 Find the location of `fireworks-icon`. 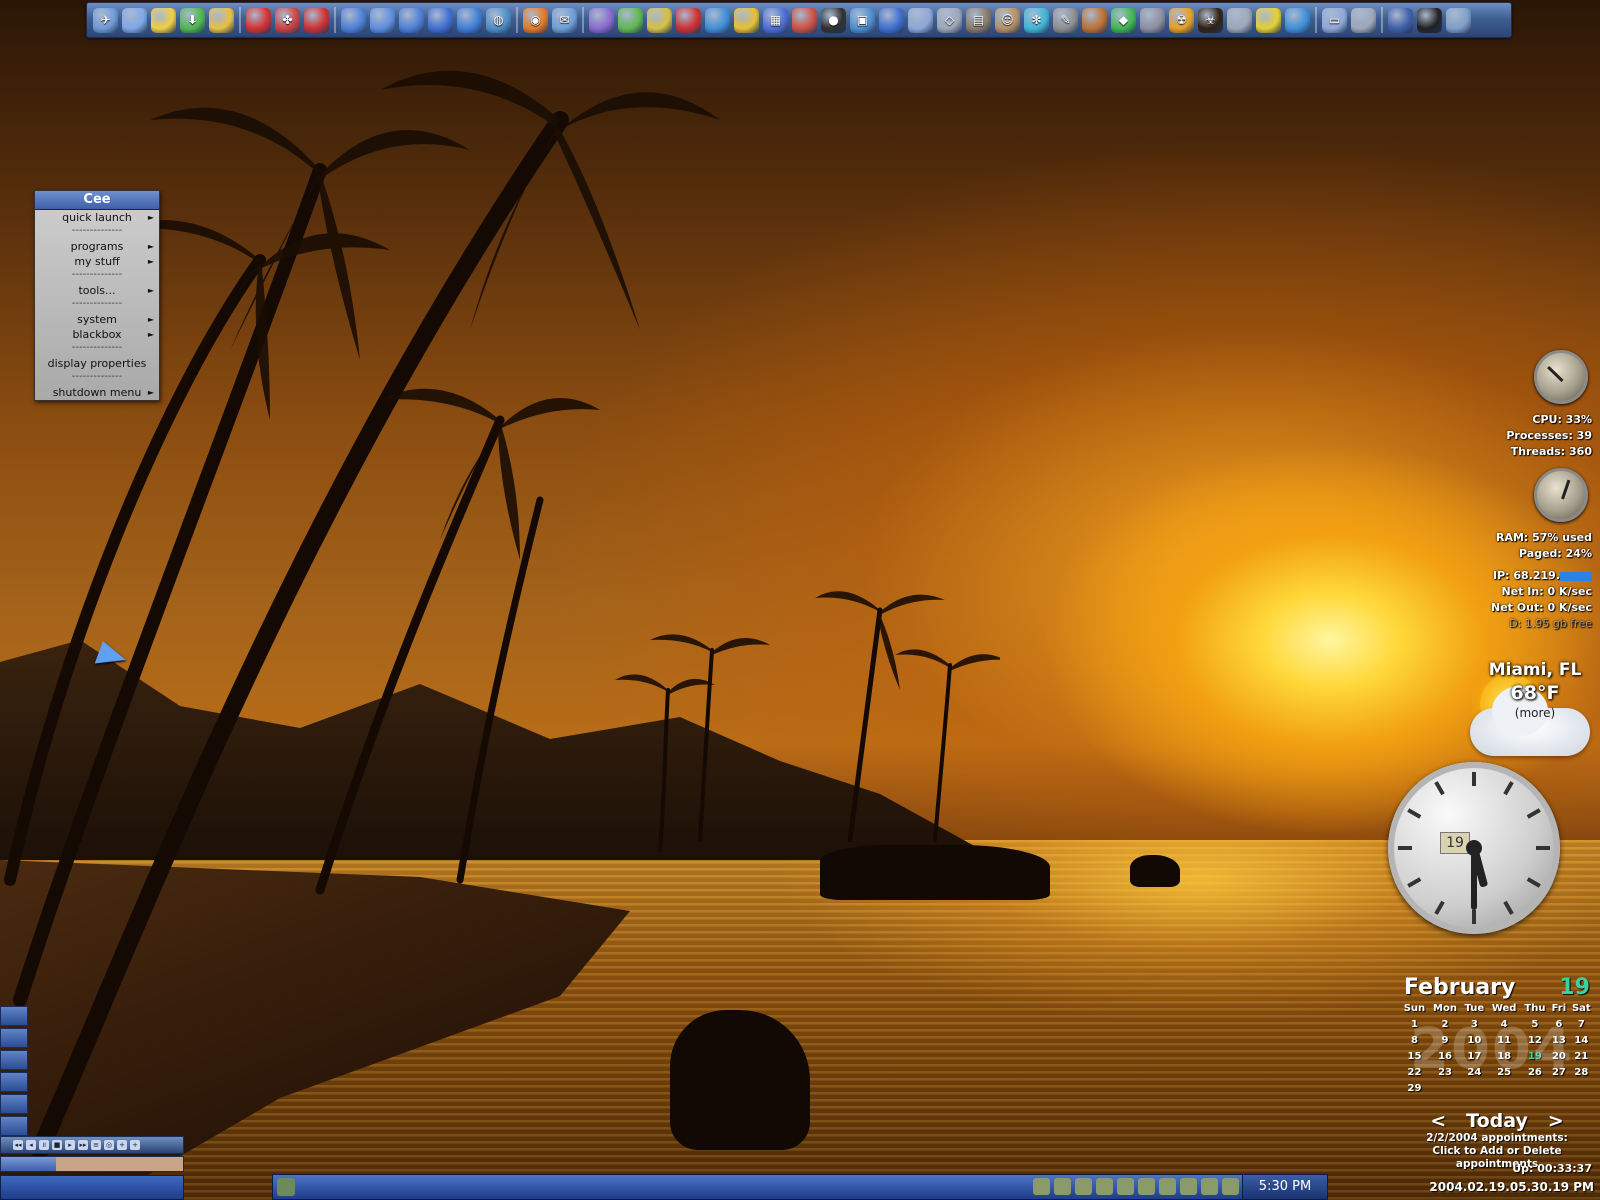

fireworks-icon is located at coordinates (659, 20).